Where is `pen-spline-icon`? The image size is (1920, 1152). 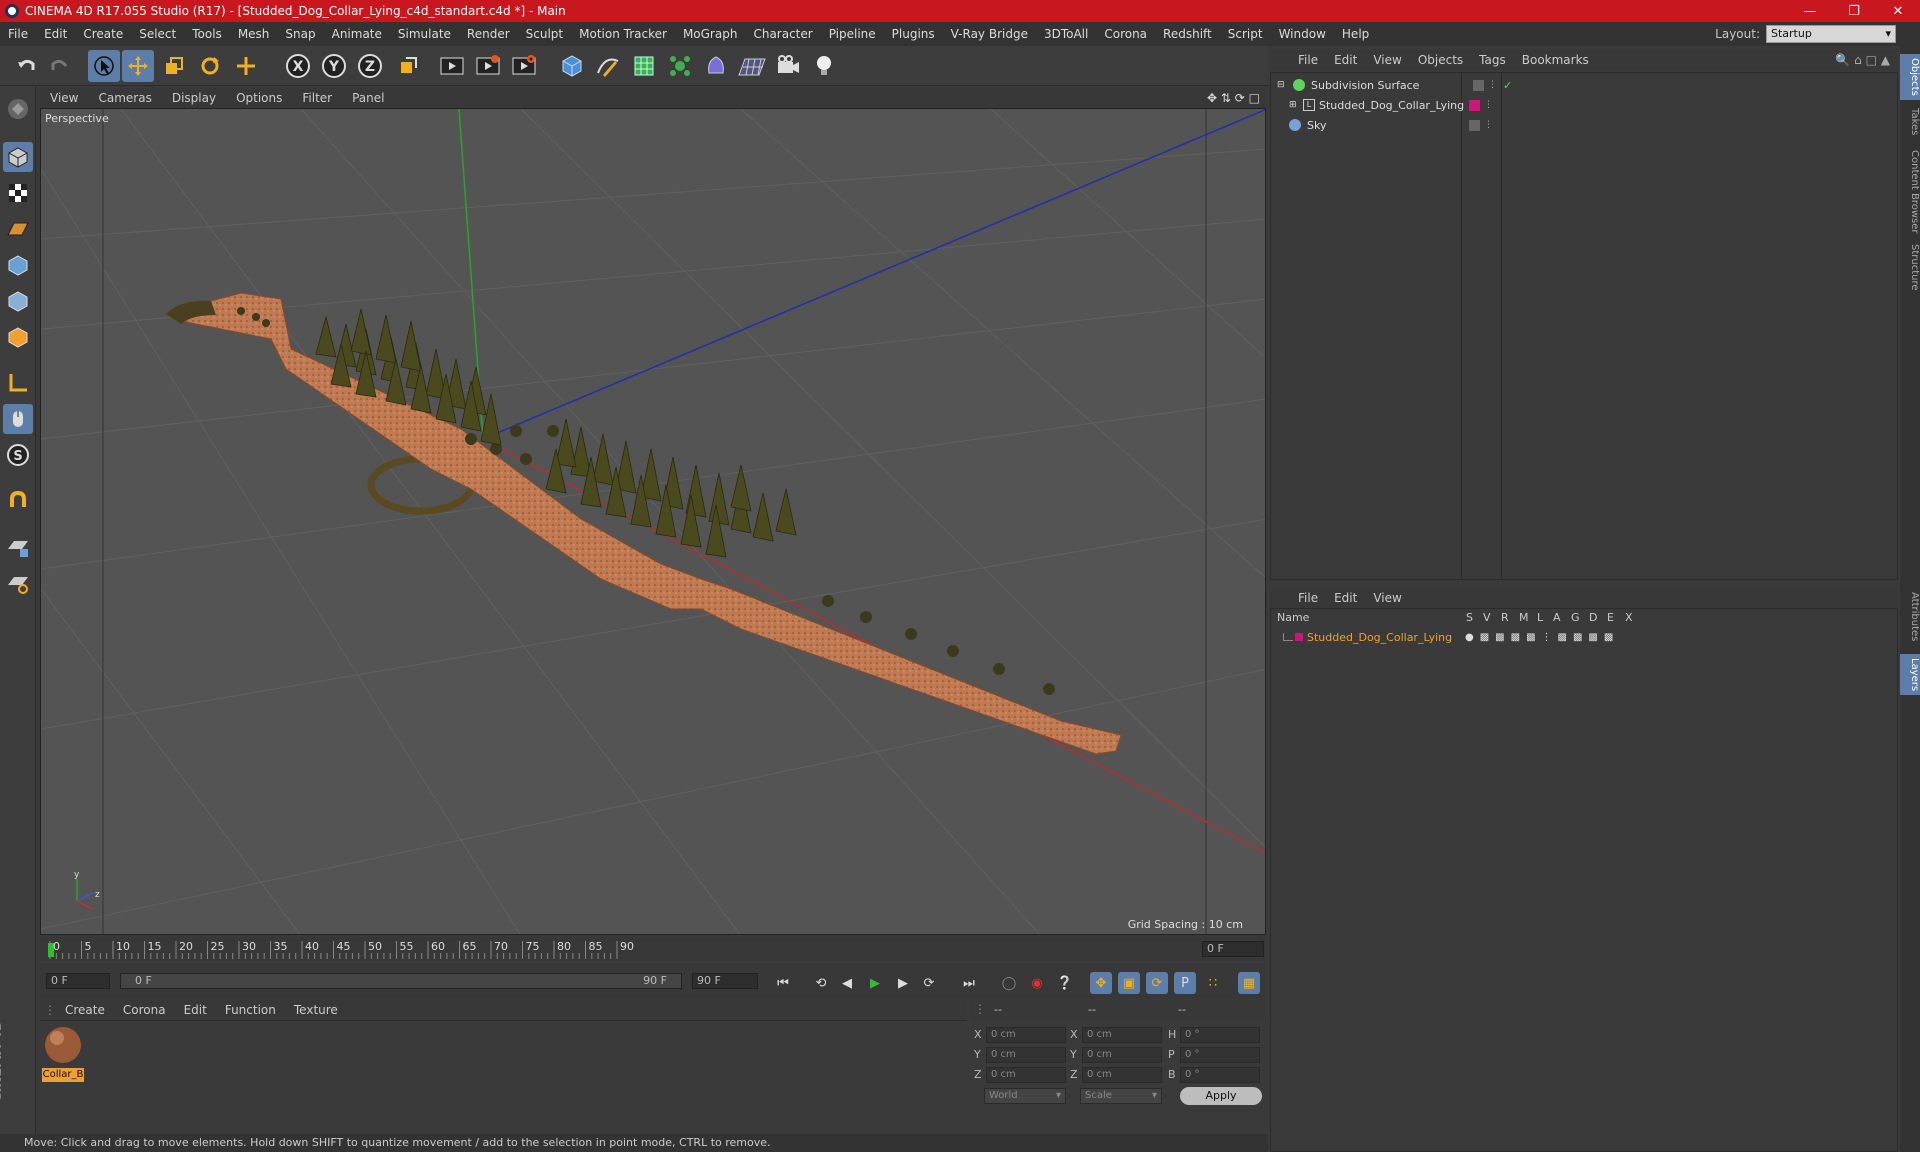 pen-spline-icon is located at coordinates (608, 66).